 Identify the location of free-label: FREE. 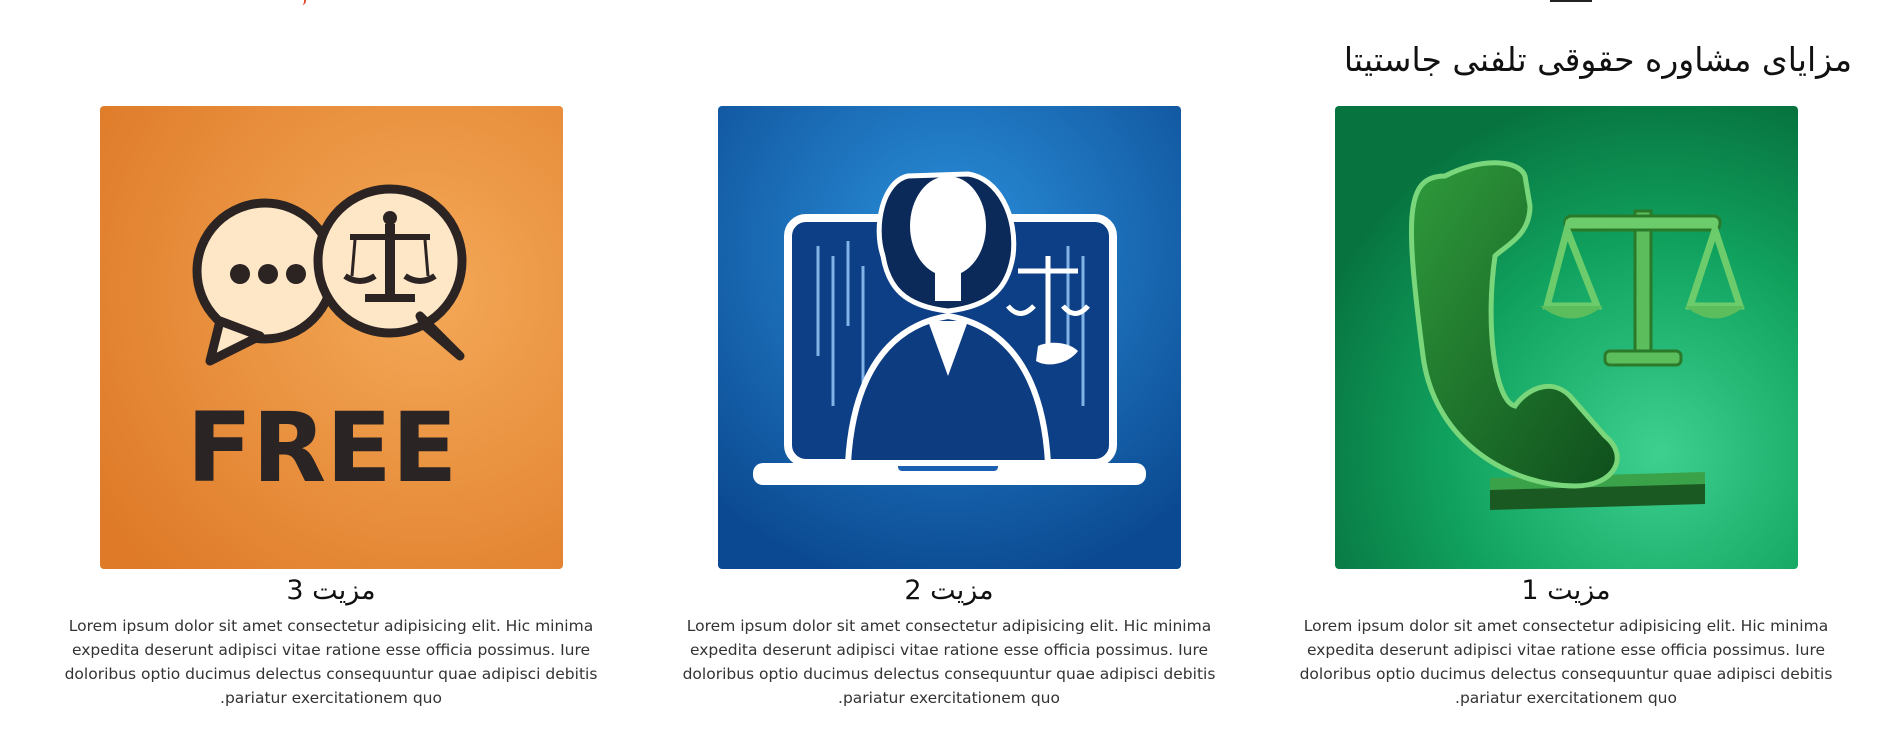
(321, 448).